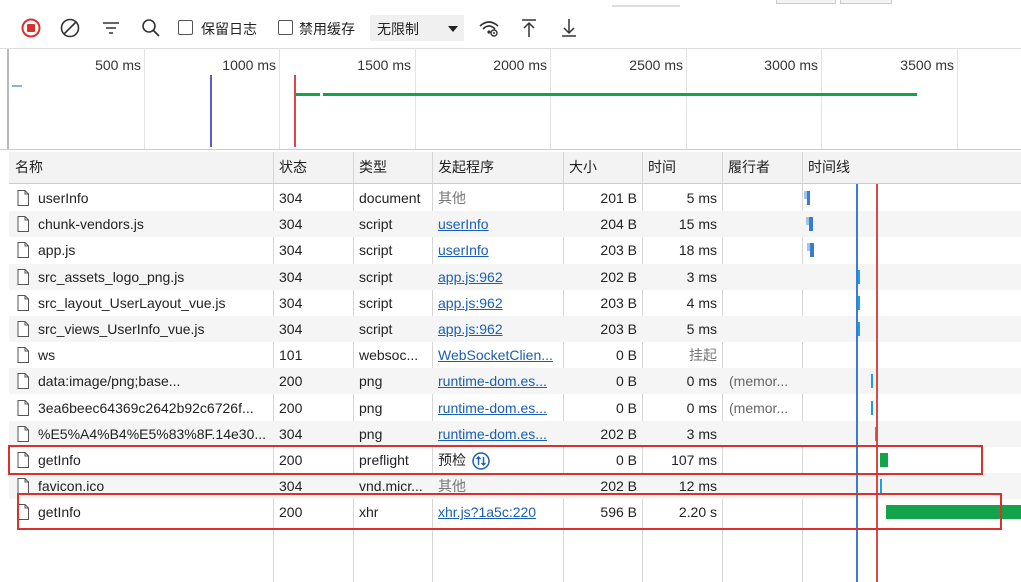  Describe the element at coordinates (371, 407) in the screenshot. I see `cell-type: png` at that location.